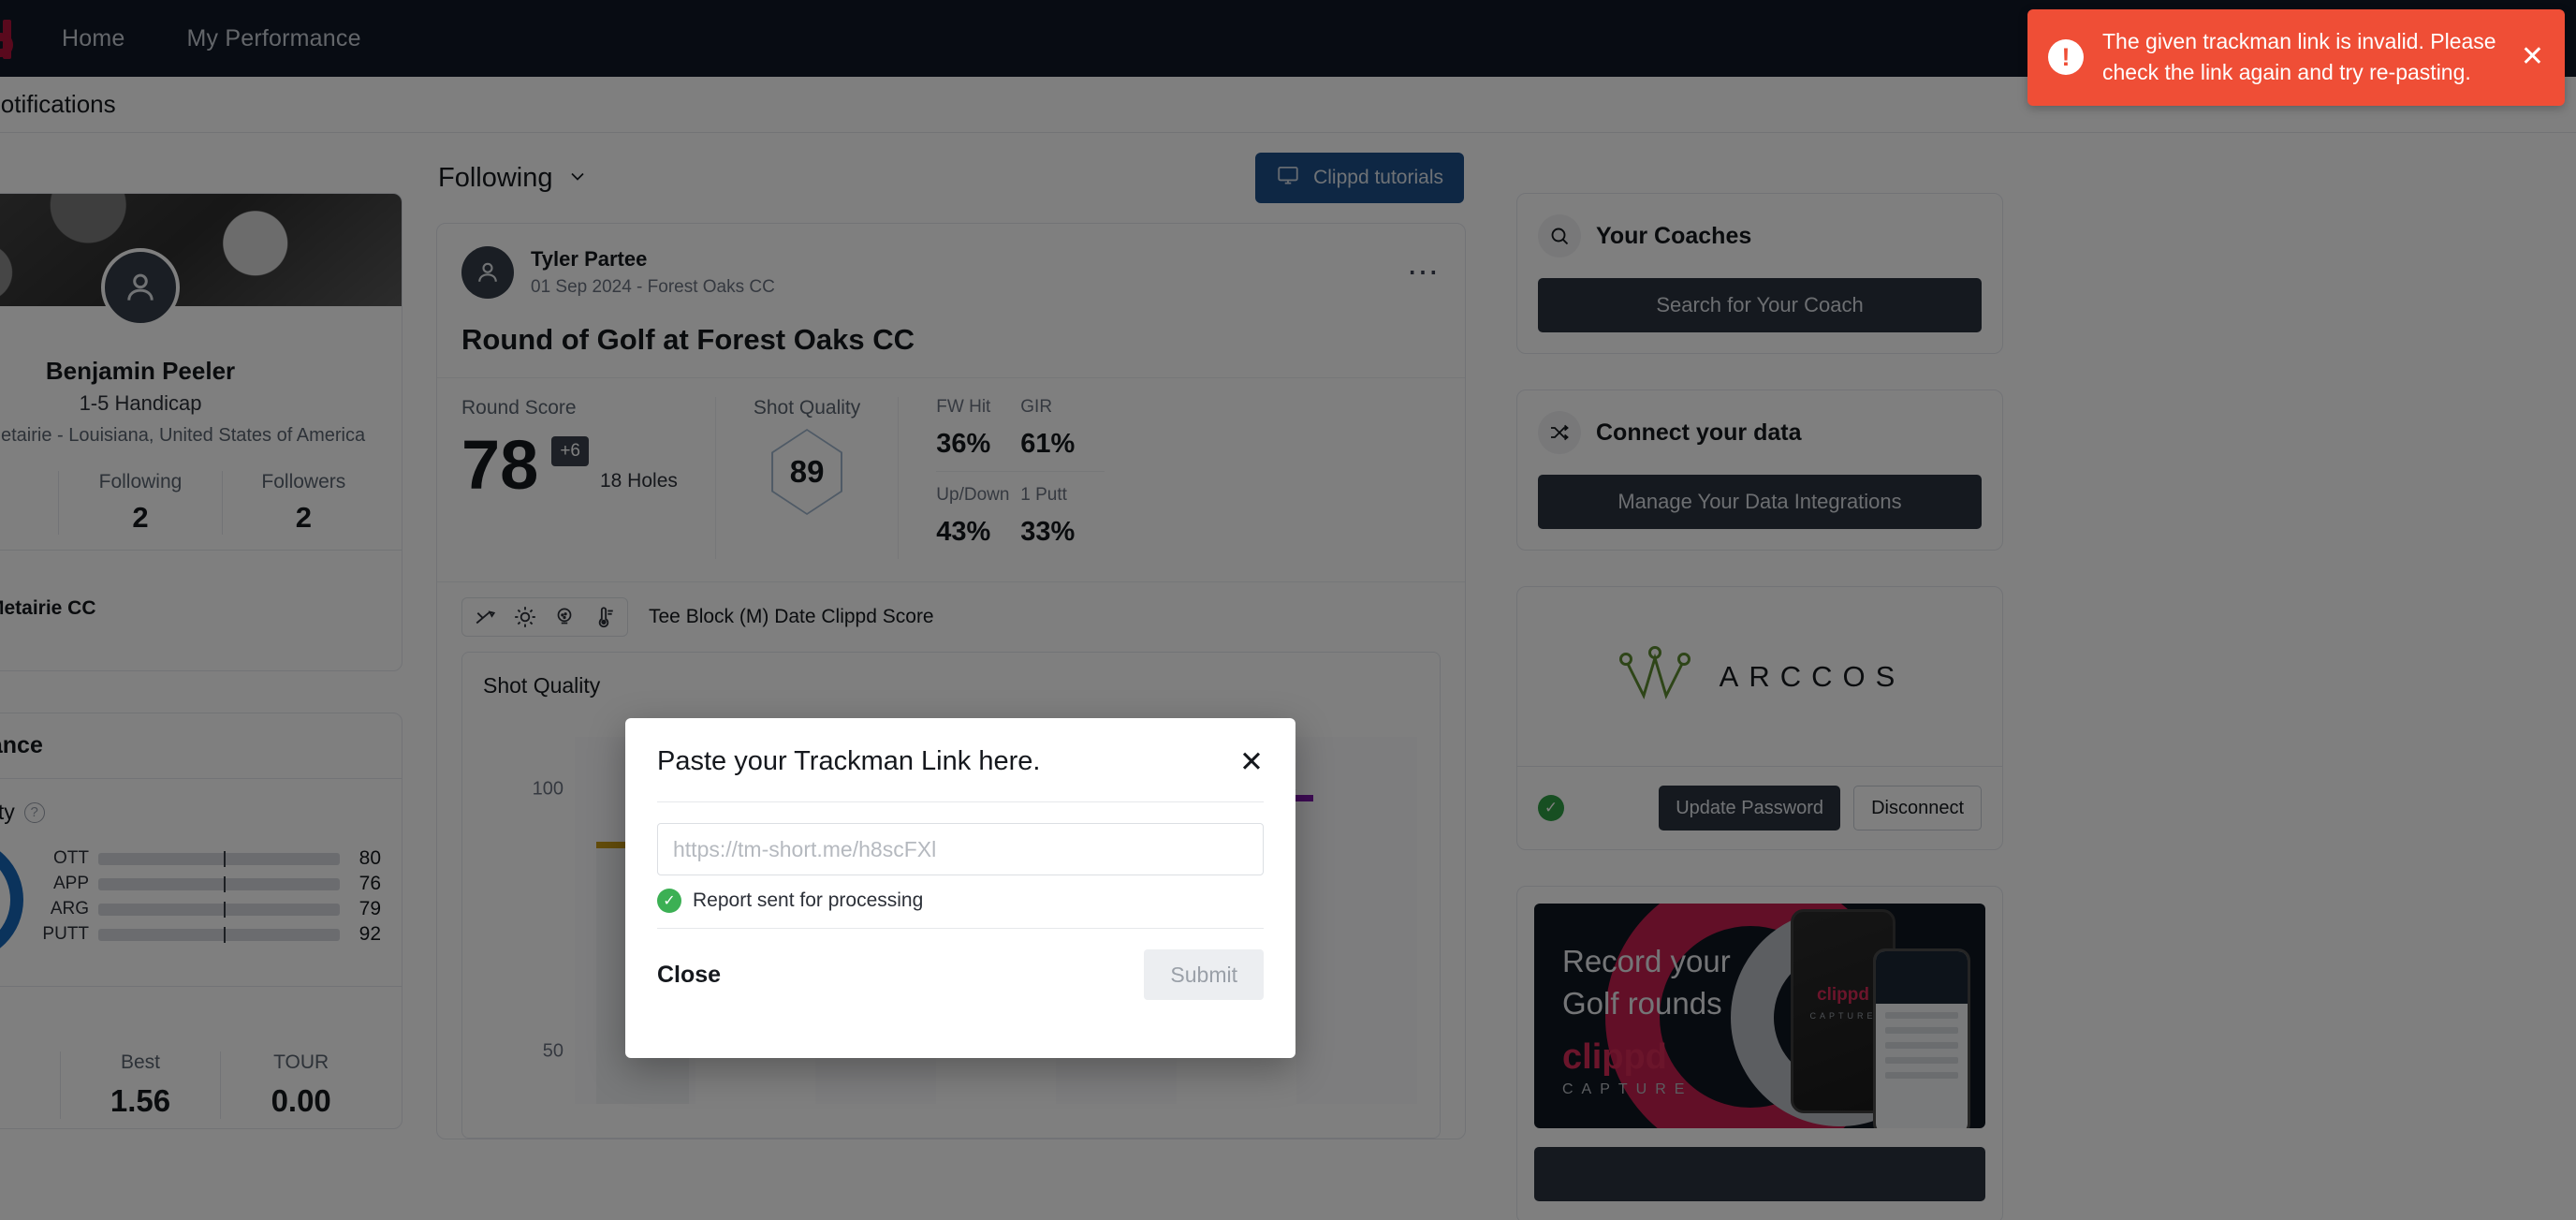 This screenshot has height=1220, width=2576. Describe the element at coordinates (961, 849) in the screenshot. I see `trackman-link-input` at that location.